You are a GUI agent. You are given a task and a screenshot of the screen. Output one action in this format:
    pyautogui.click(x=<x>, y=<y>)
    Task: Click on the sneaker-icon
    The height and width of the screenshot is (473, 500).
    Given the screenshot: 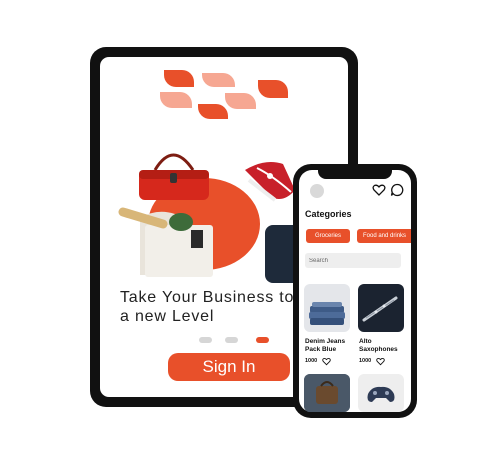 What is the action you would take?
    pyautogui.click(x=270, y=182)
    